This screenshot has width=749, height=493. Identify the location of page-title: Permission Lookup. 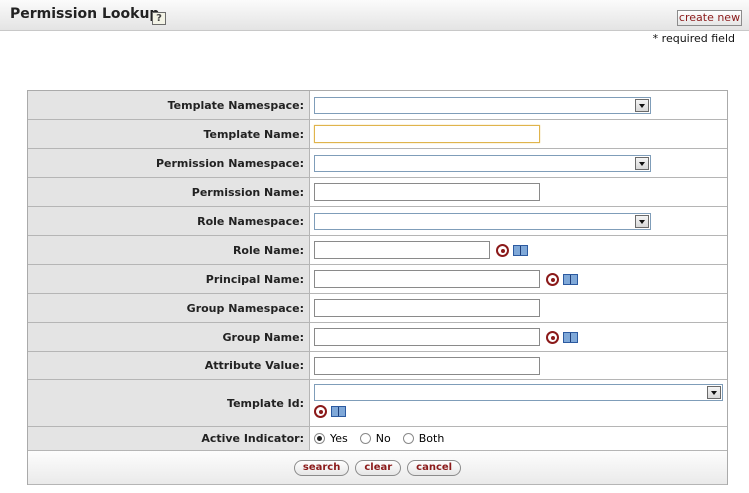
(85, 14).